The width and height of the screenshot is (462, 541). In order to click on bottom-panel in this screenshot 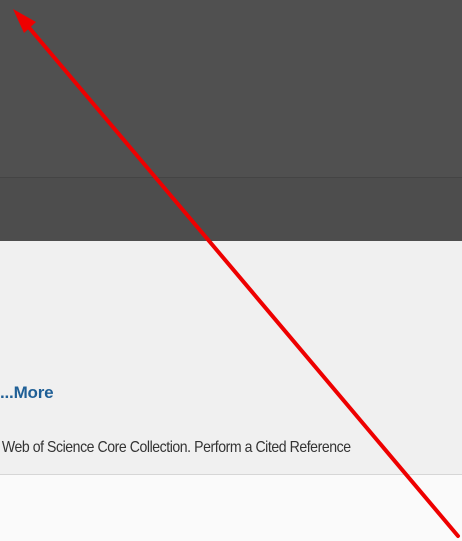, I will do `click(231, 508)`.